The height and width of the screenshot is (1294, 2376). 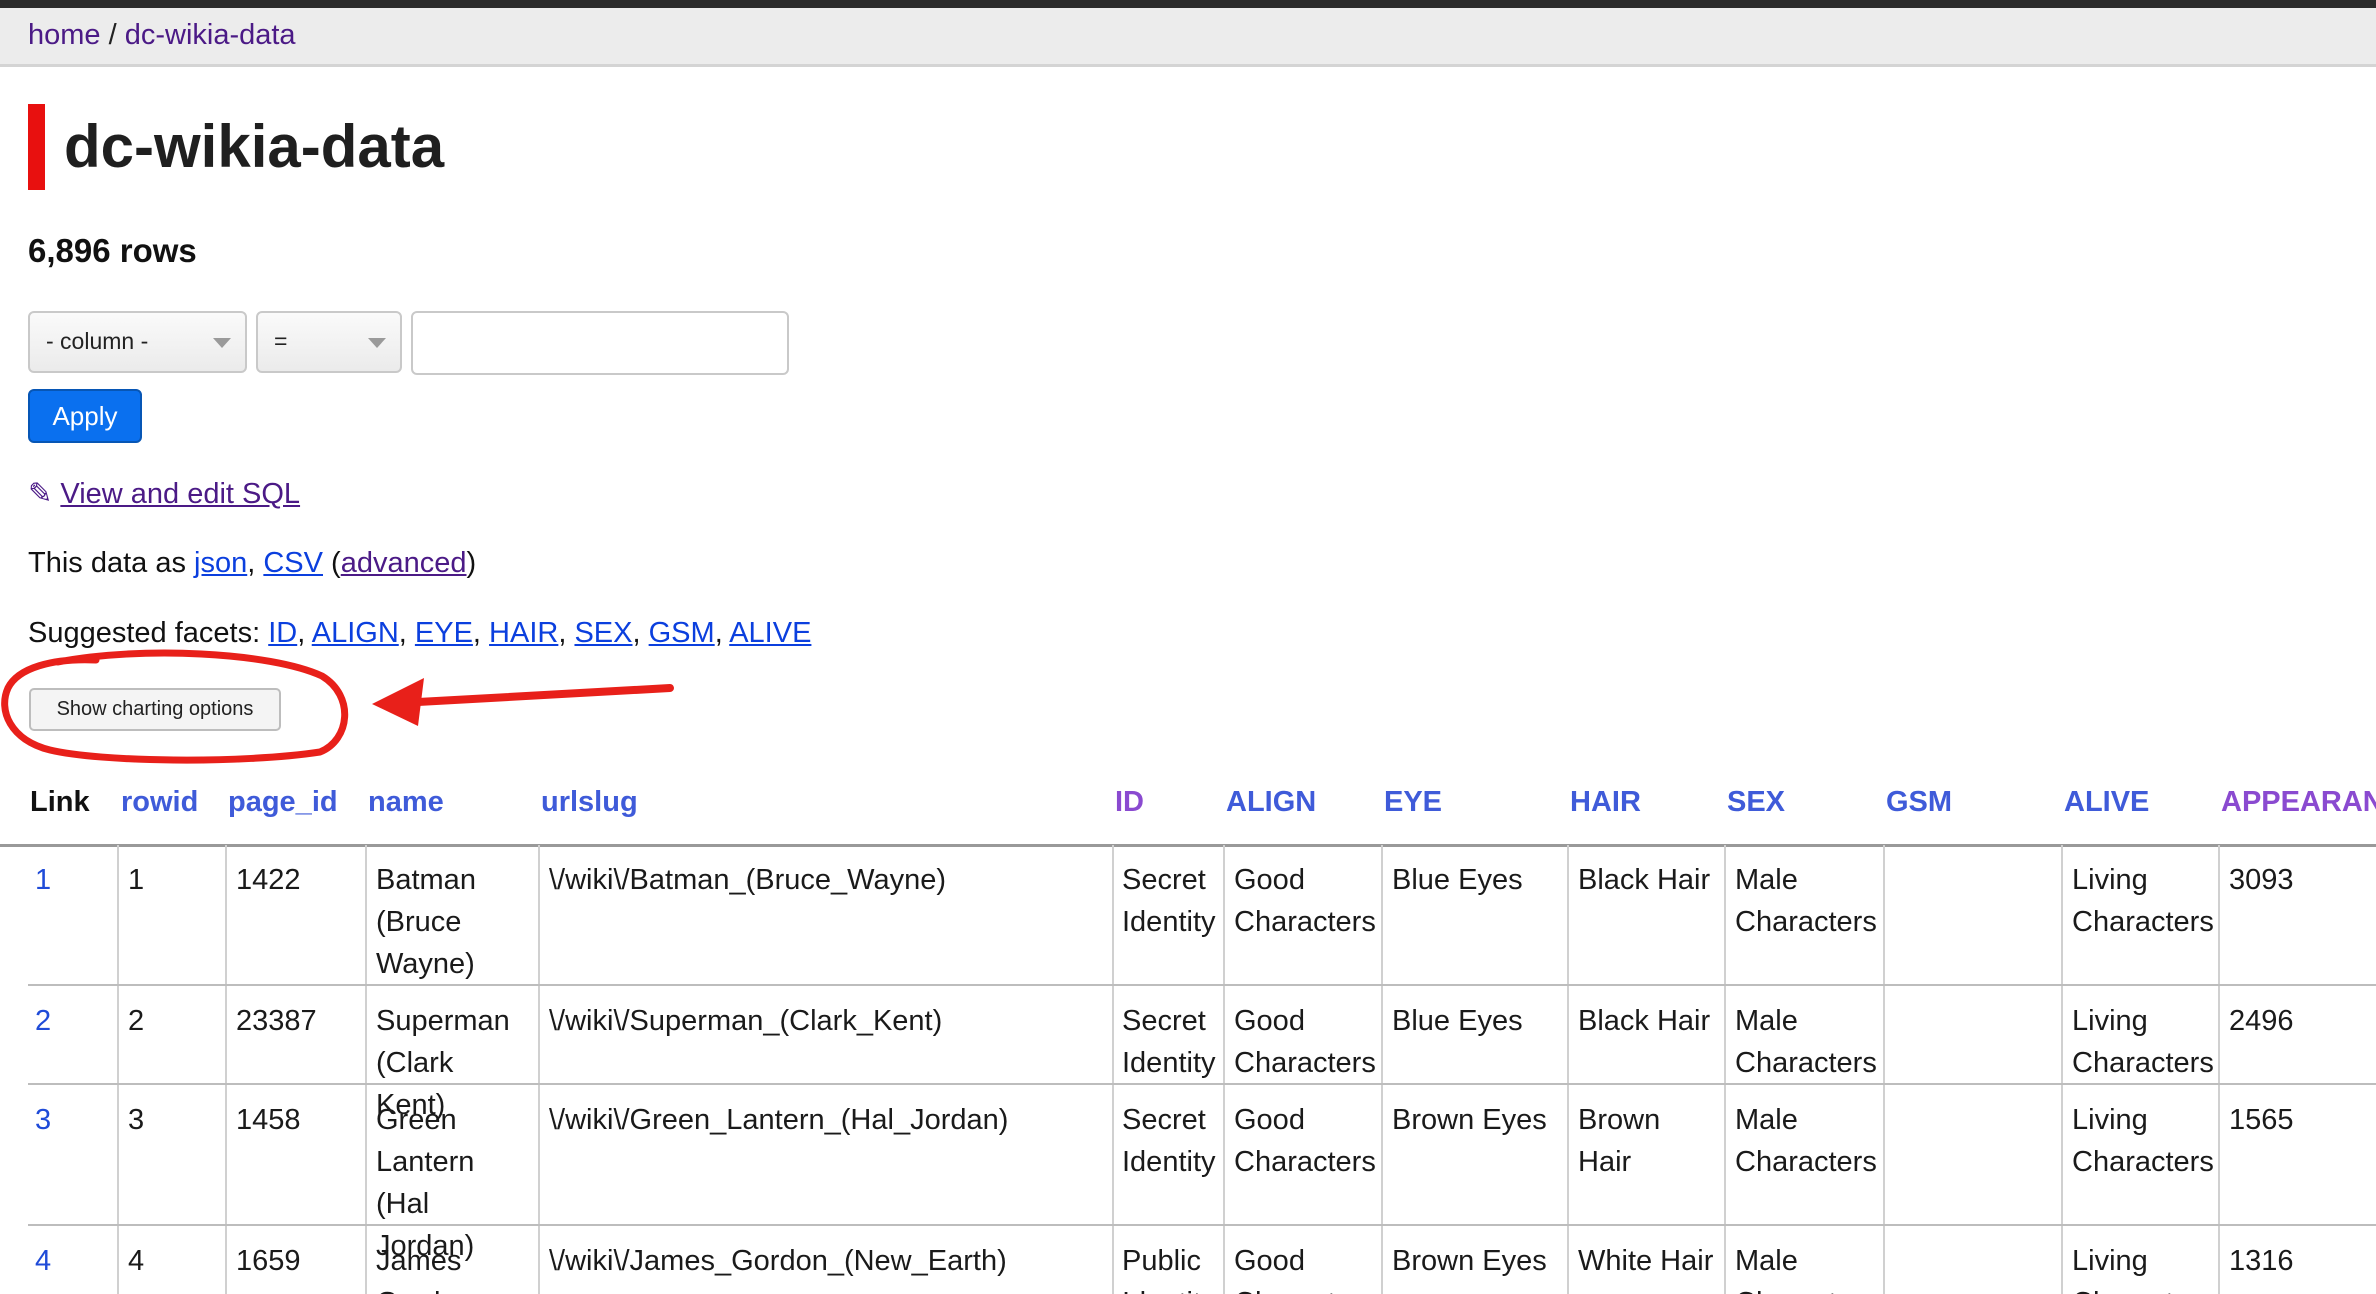 I want to click on urlslug-cell: \/wiki\/James_Gordon_(New_Earth), so click(x=778, y=1261).